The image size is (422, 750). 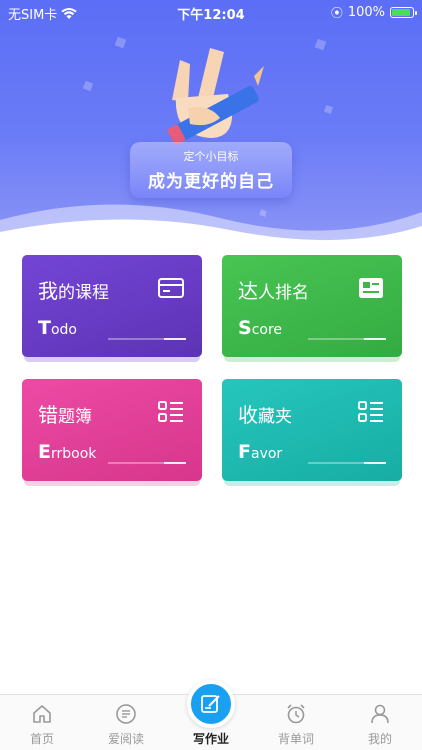 I want to click on card-sub-initial: S, so click(x=245, y=328).